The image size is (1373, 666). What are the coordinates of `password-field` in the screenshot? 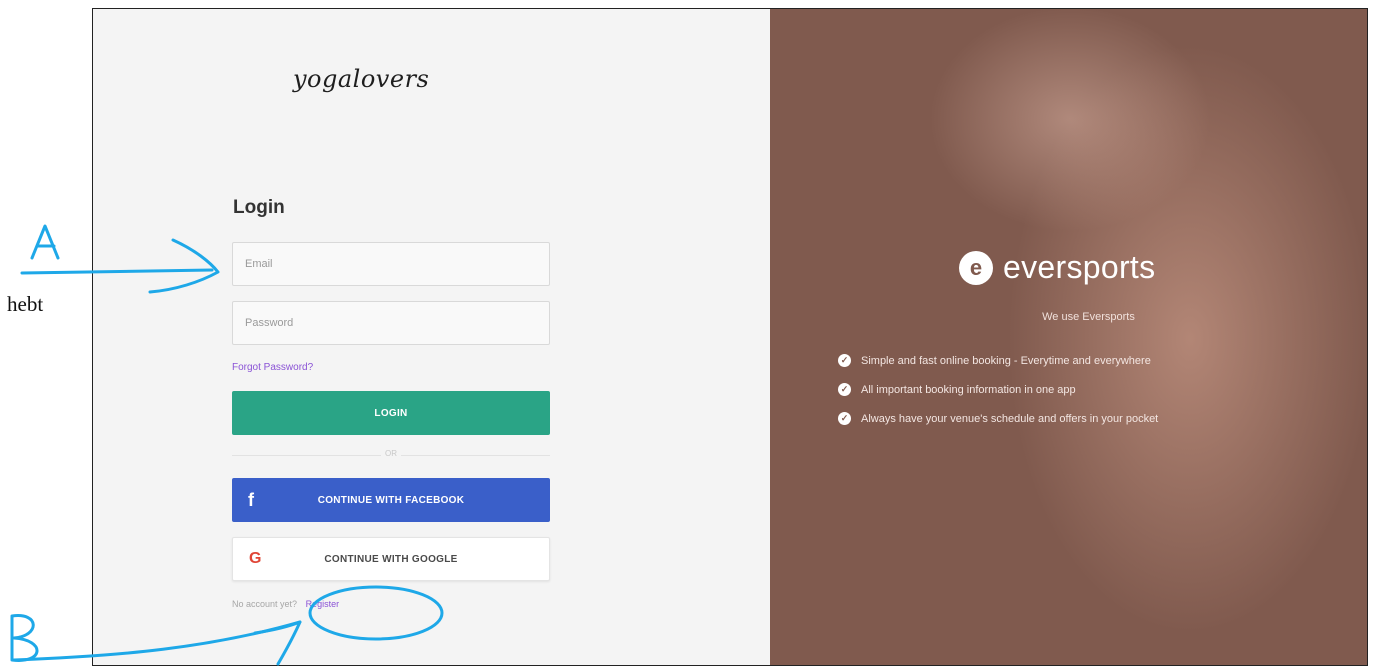 It's located at (391, 323).